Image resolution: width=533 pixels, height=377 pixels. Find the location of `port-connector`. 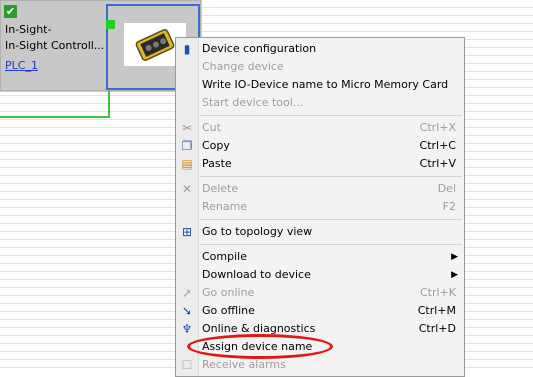

port-connector is located at coordinates (110, 24).